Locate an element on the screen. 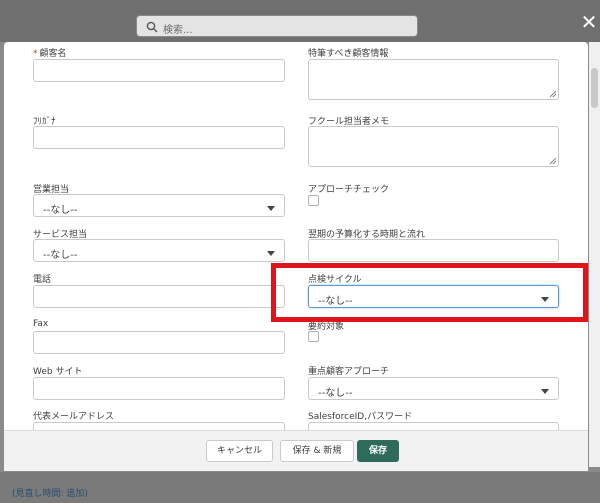 Image resolution: width=600 pixels, height=503 pixels. fax-label: Fax is located at coordinates (41, 324).